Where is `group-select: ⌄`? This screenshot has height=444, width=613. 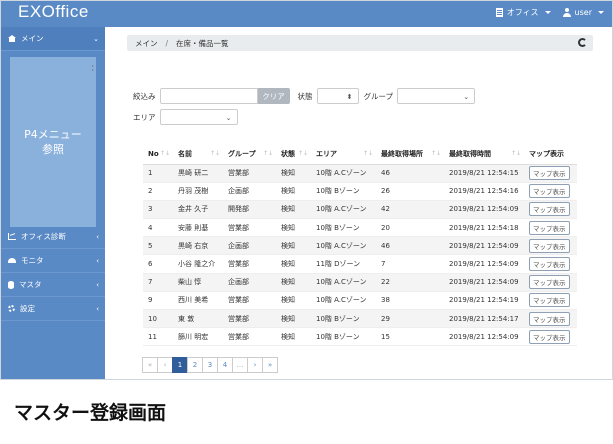 group-select: ⌄ is located at coordinates (436, 96).